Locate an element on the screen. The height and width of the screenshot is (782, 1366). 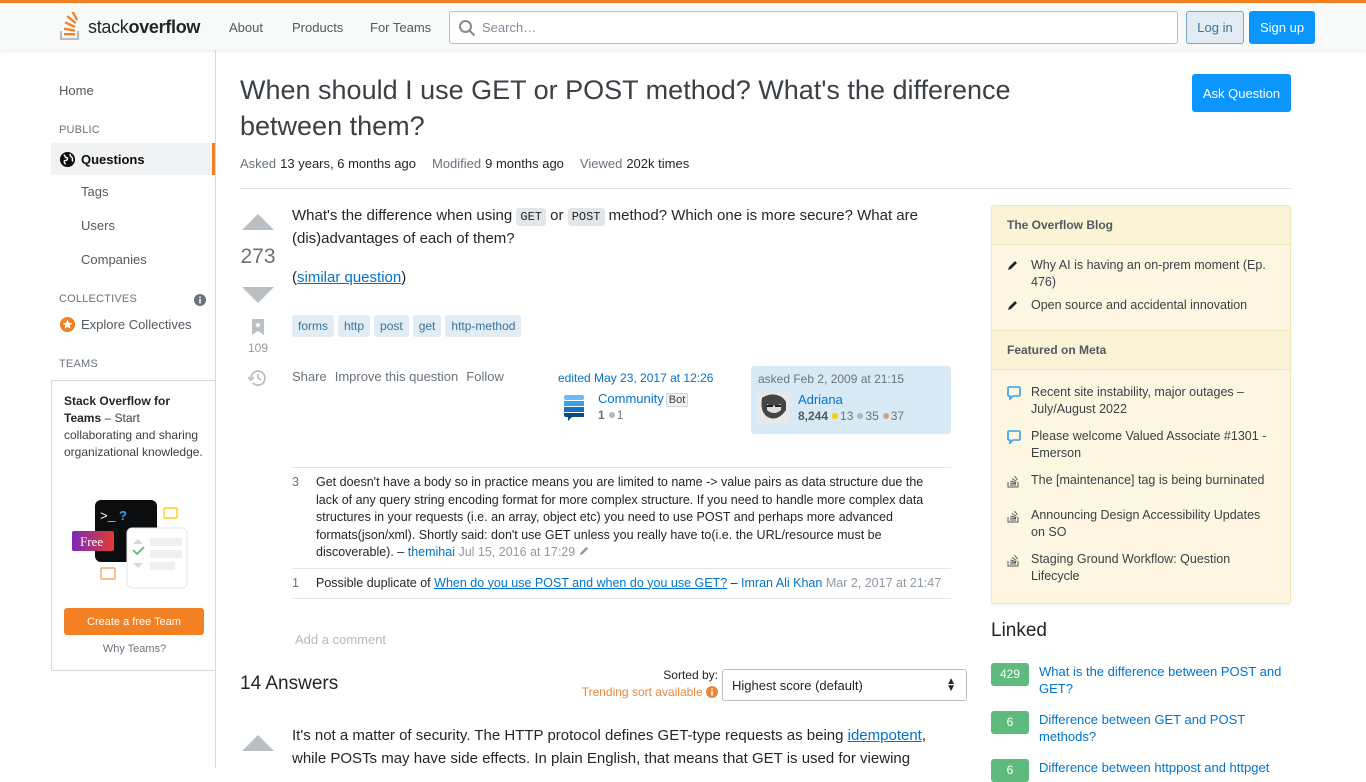
pencil-icon is located at coordinates (1012, 265).